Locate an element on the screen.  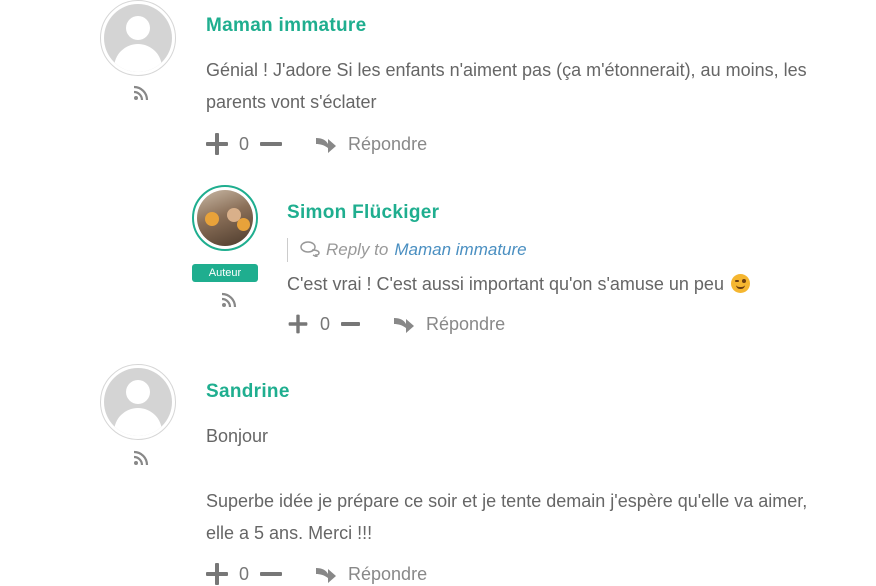
comment-text-line: elle a 5 ans. Merci !!! is located at coordinates (289, 533).